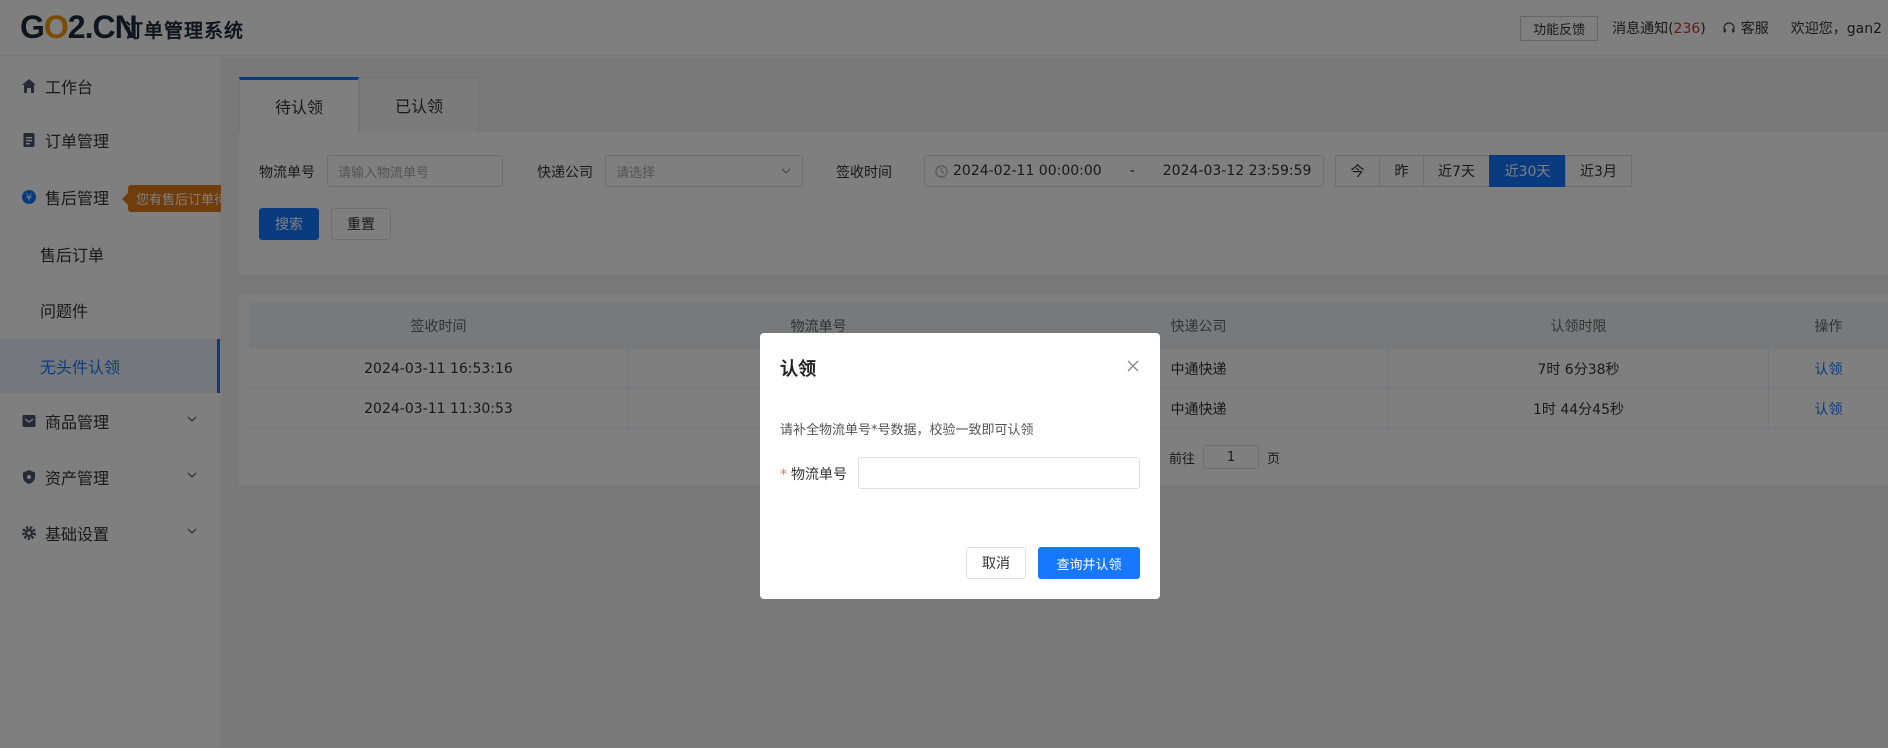  Describe the element at coordinates (999, 473) in the screenshot. I see `tracking-number-input` at that location.